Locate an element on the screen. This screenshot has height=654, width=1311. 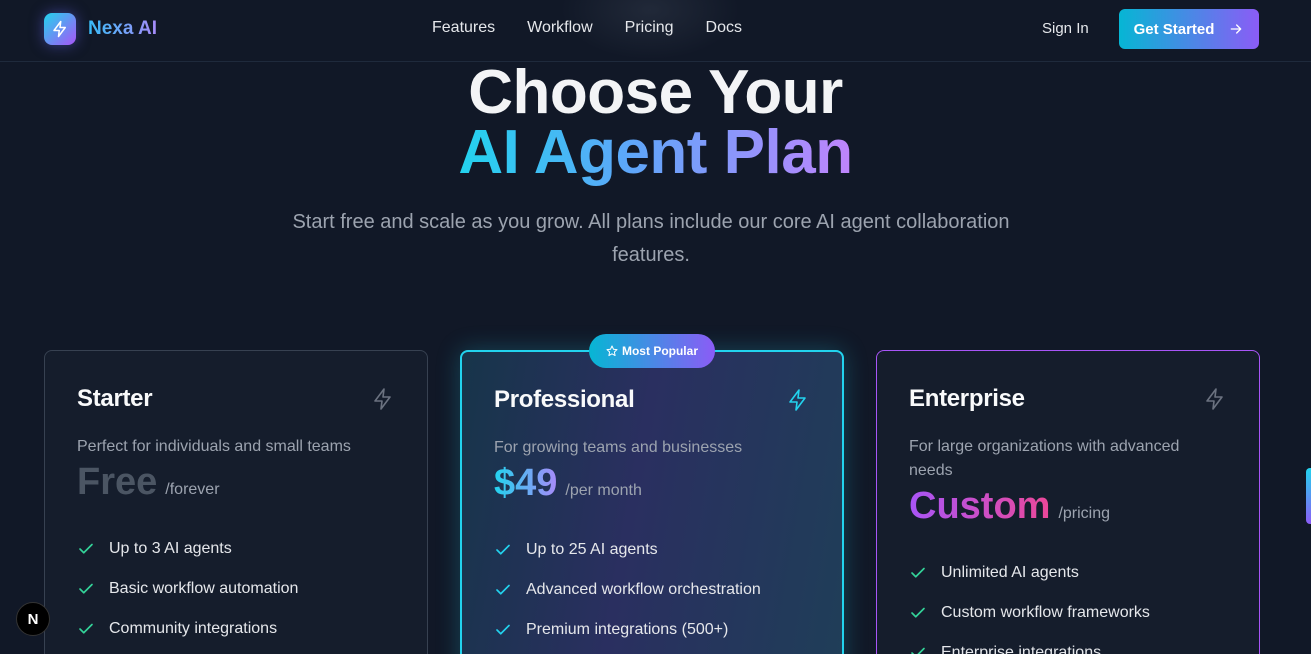
hero-title-gradient-text: AI Agent Plan is located at coordinates (655, 152).